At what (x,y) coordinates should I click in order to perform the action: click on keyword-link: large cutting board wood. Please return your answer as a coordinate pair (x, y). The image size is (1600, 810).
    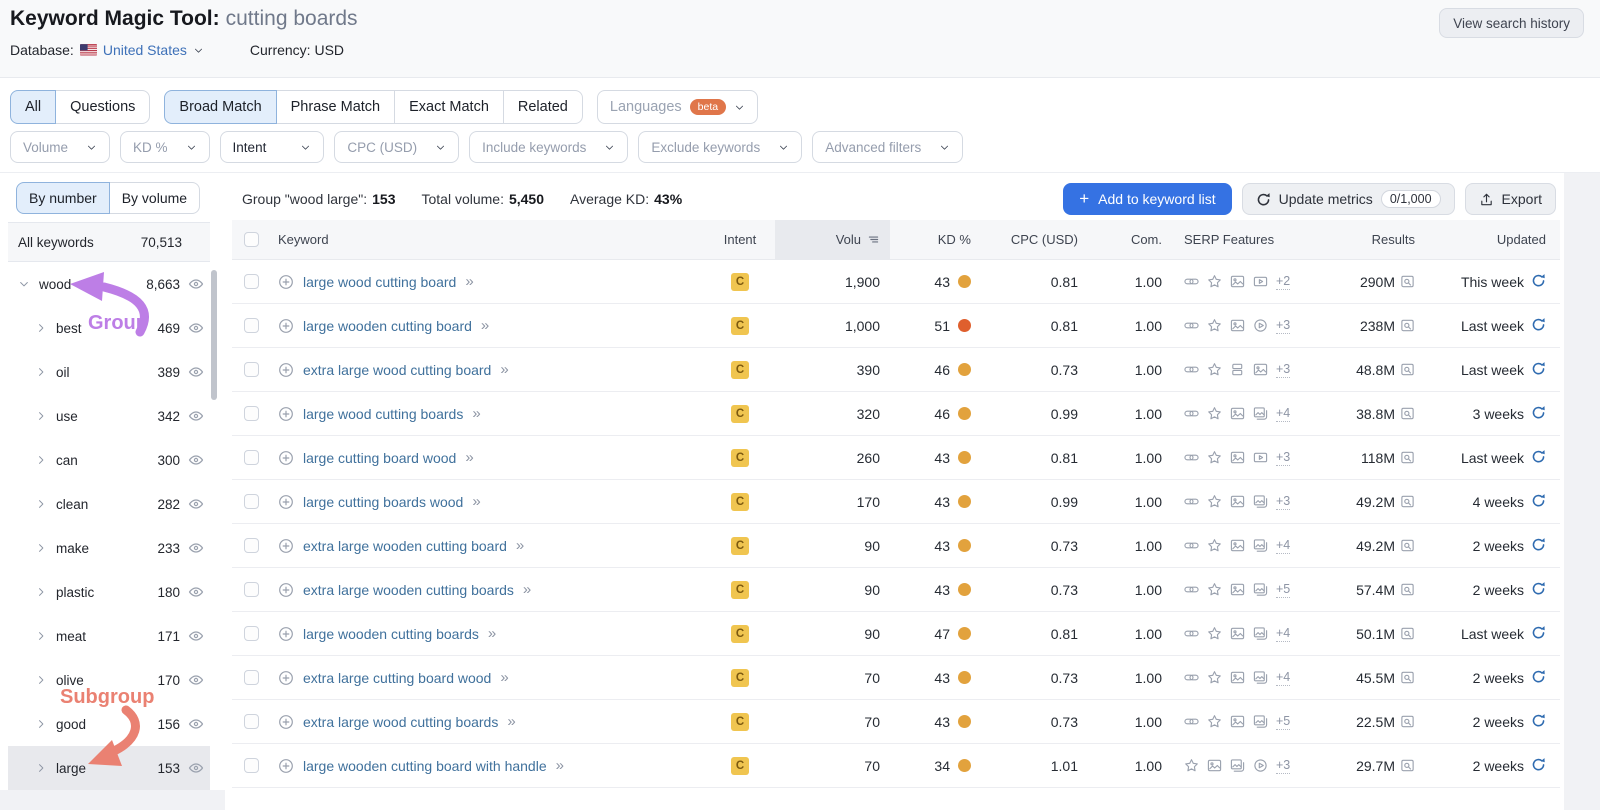
    Looking at the image, I should click on (379, 458).